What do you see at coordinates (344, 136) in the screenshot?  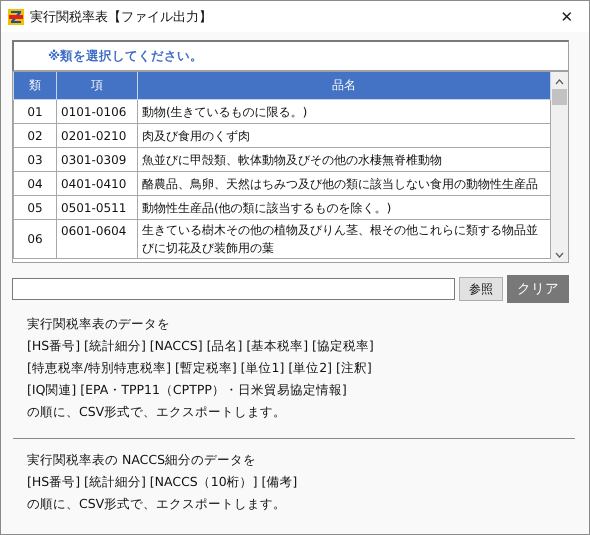 I see `table-cell: 肉及び食用のくず肉` at bounding box center [344, 136].